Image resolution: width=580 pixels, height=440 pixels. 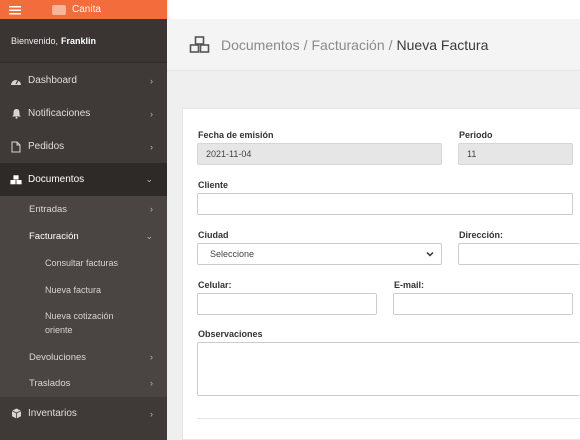 I want to click on submenu-item-devoluciones: Devoluciones ›, so click(x=83, y=357).